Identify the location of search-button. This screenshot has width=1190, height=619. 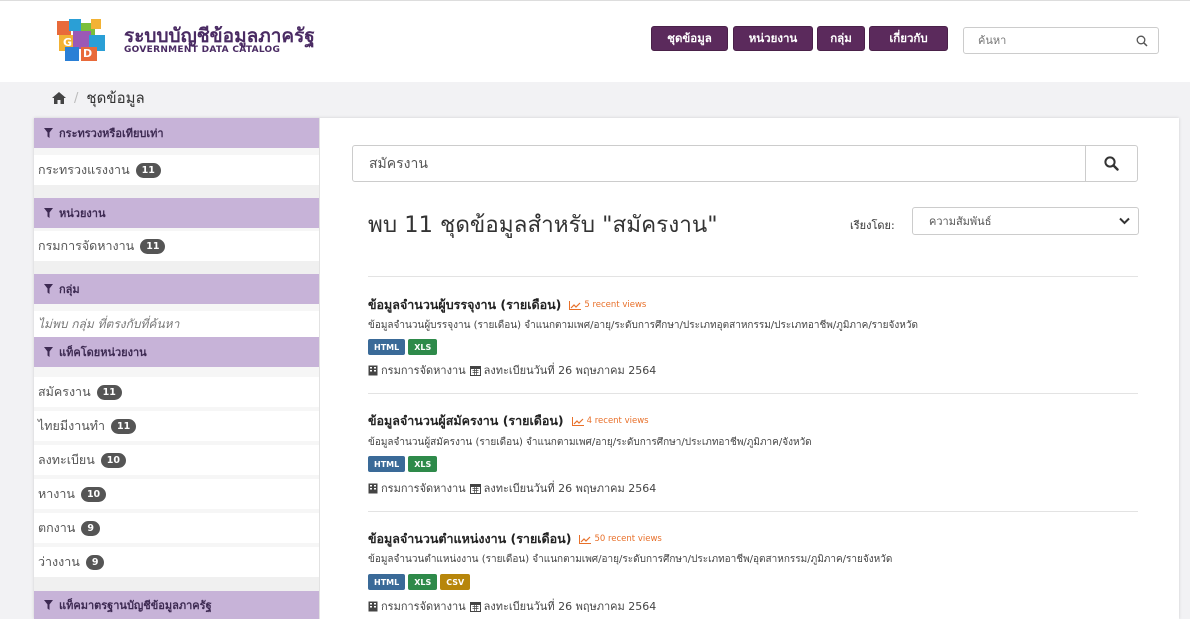
(1111, 163).